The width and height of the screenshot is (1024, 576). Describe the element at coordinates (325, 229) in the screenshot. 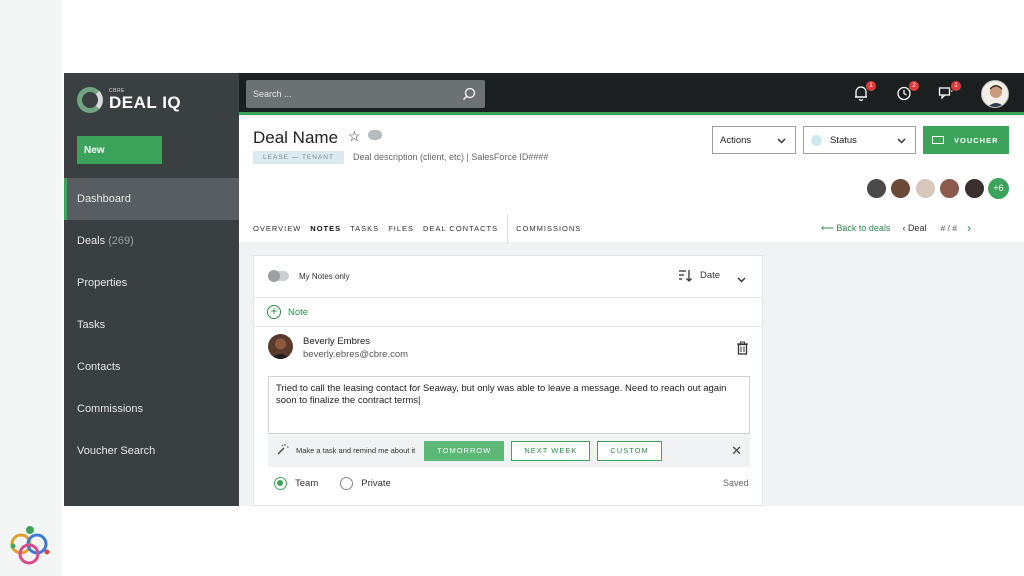

I see `tab-notes: NOTES` at that location.